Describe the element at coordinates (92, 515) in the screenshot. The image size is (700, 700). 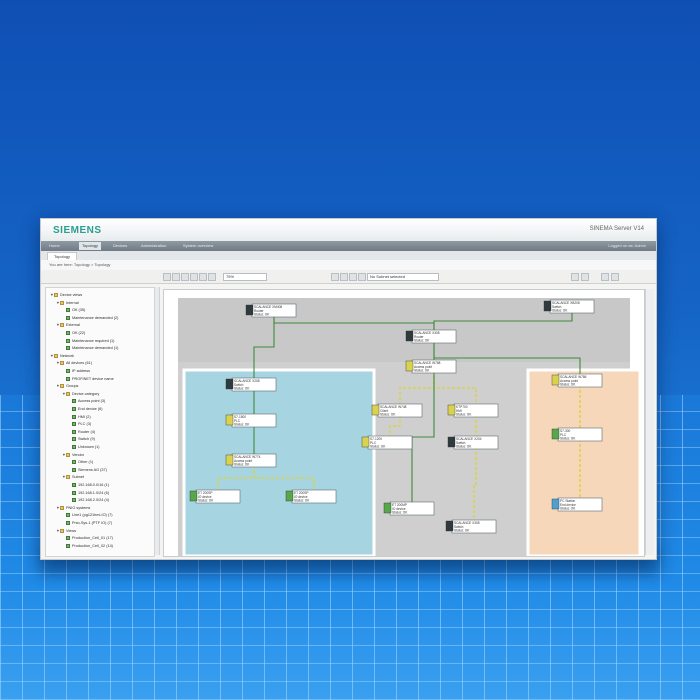
I see `tree-item-label: Line1 (pg121hmi-IO) (7)` at that location.